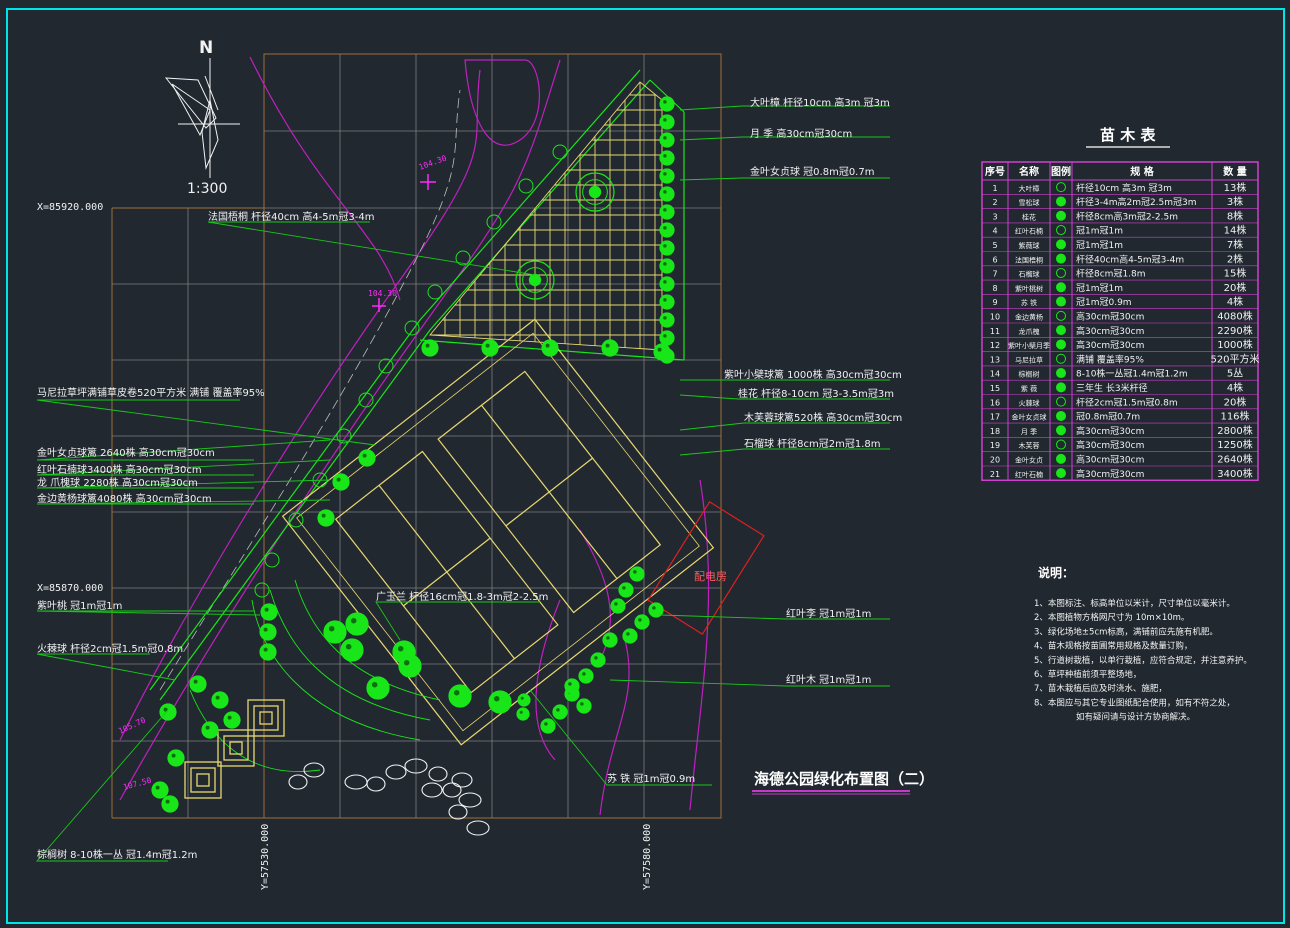  What do you see at coordinates (1029, 245) in the screenshot?
I see `table-cell: 紫薇球` at bounding box center [1029, 245].